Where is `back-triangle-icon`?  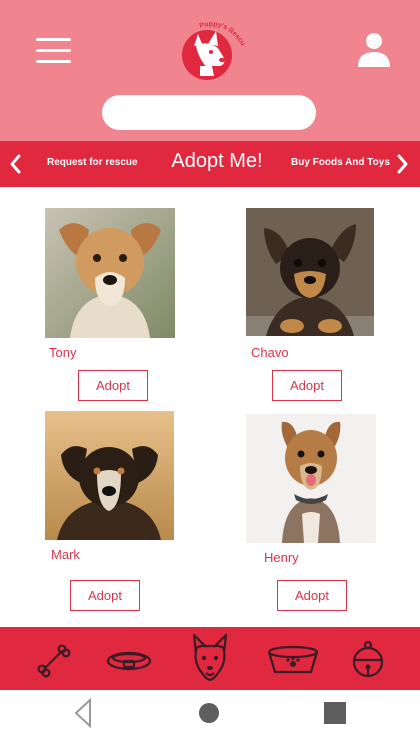 back-triangle-icon is located at coordinates (83, 713).